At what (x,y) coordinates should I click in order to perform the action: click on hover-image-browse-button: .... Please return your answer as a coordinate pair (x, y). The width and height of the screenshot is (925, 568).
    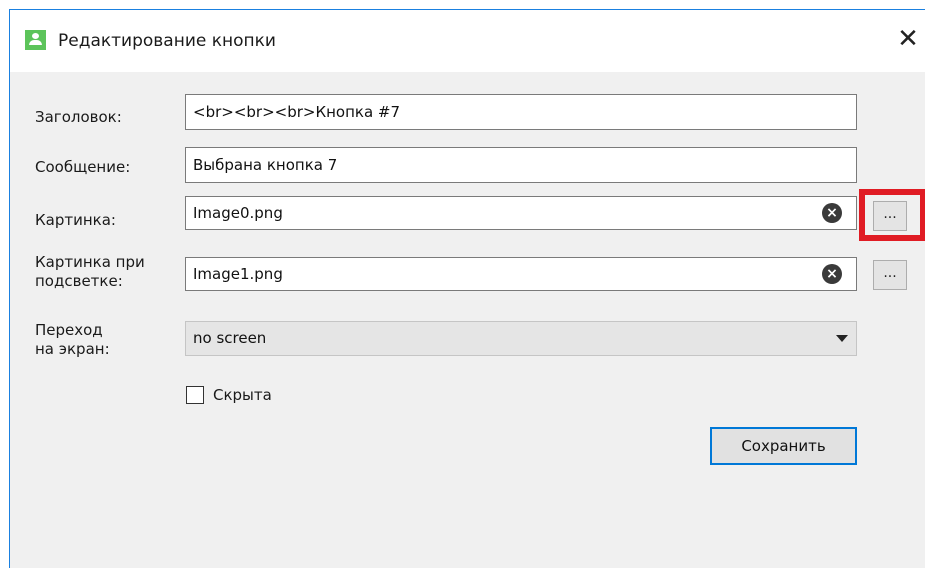
    Looking at the image, I should click on (890, 275).